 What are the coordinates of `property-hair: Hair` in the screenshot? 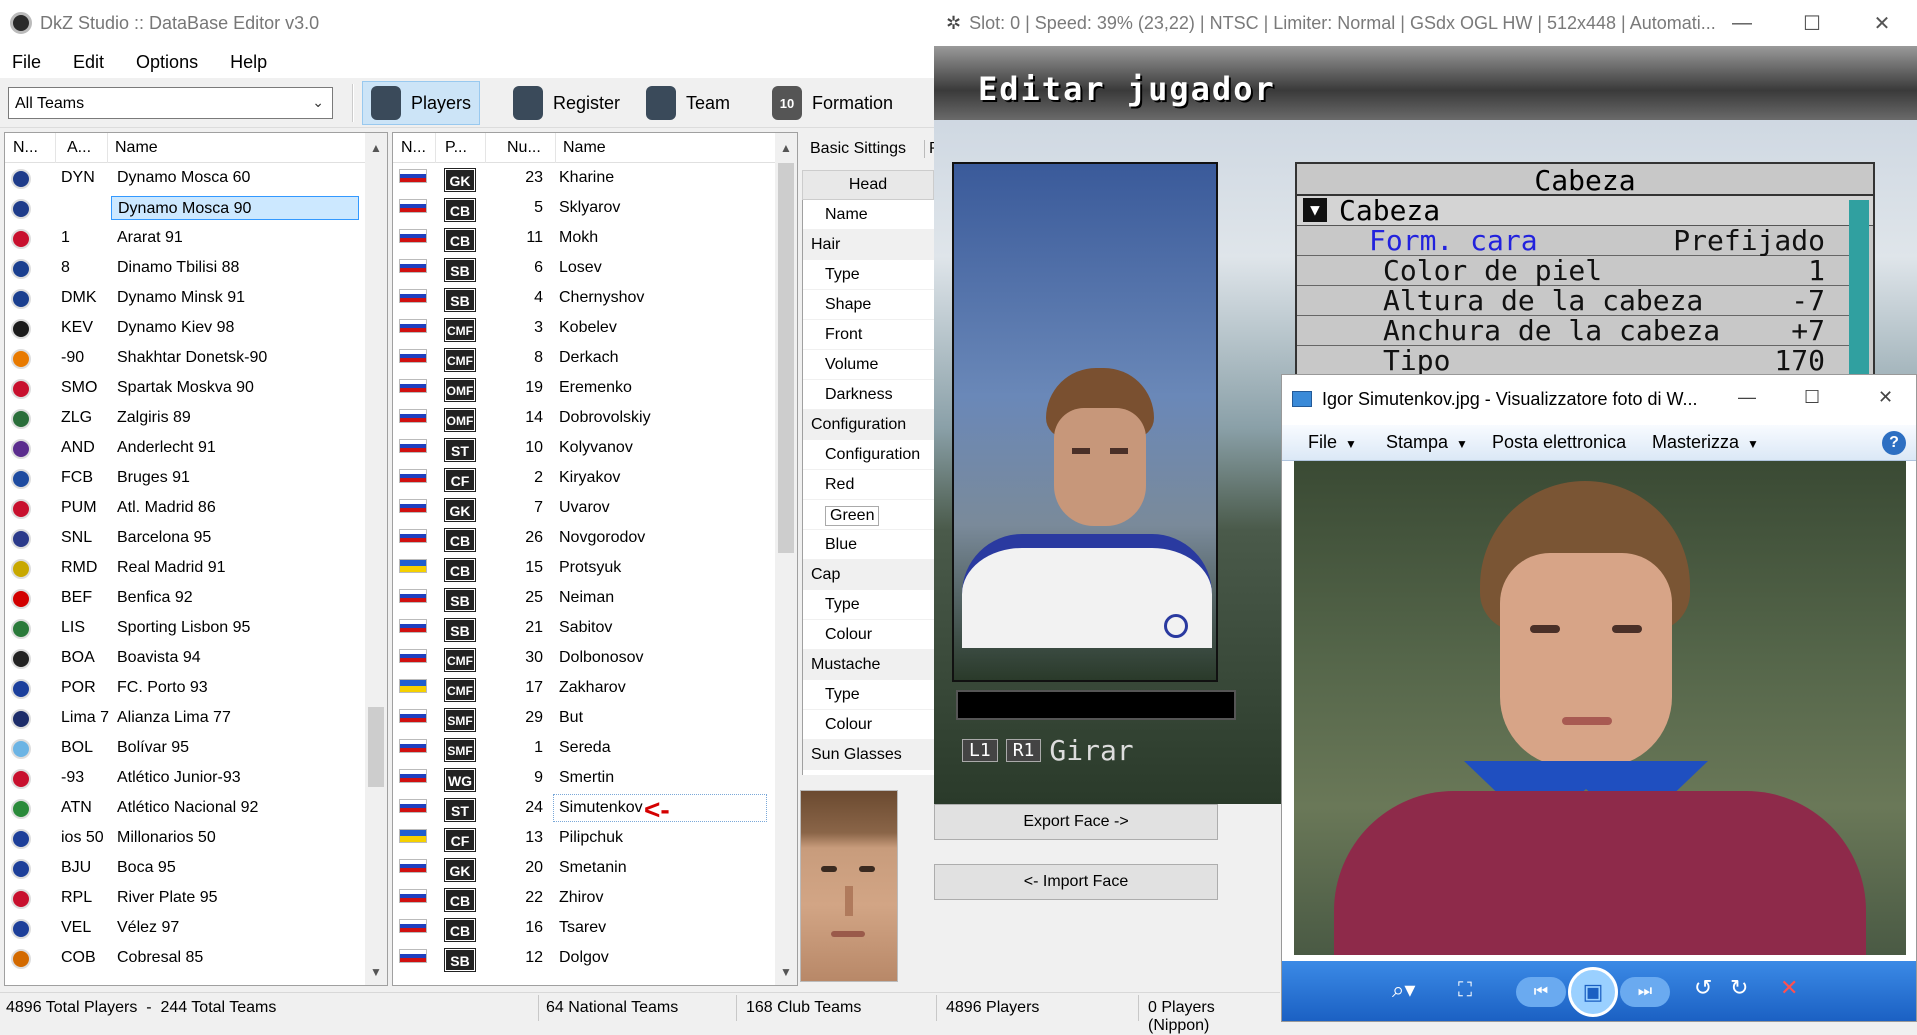 It's located at (868, 245).